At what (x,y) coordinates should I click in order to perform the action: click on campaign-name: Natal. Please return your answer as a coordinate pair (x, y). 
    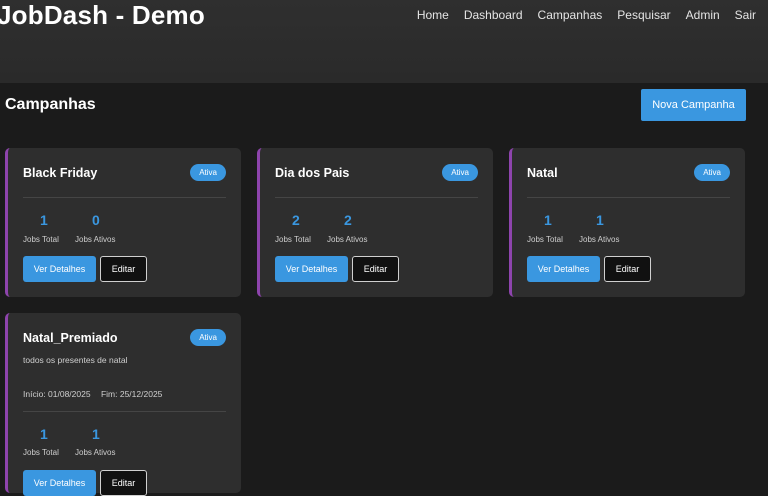
    Looking at the image, I should click on (542, 173).